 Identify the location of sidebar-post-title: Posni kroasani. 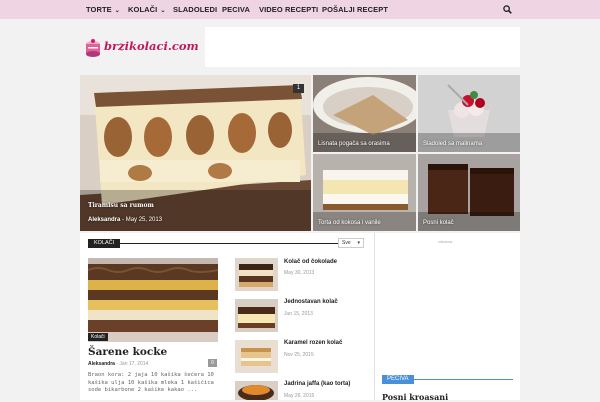
(415, 397).